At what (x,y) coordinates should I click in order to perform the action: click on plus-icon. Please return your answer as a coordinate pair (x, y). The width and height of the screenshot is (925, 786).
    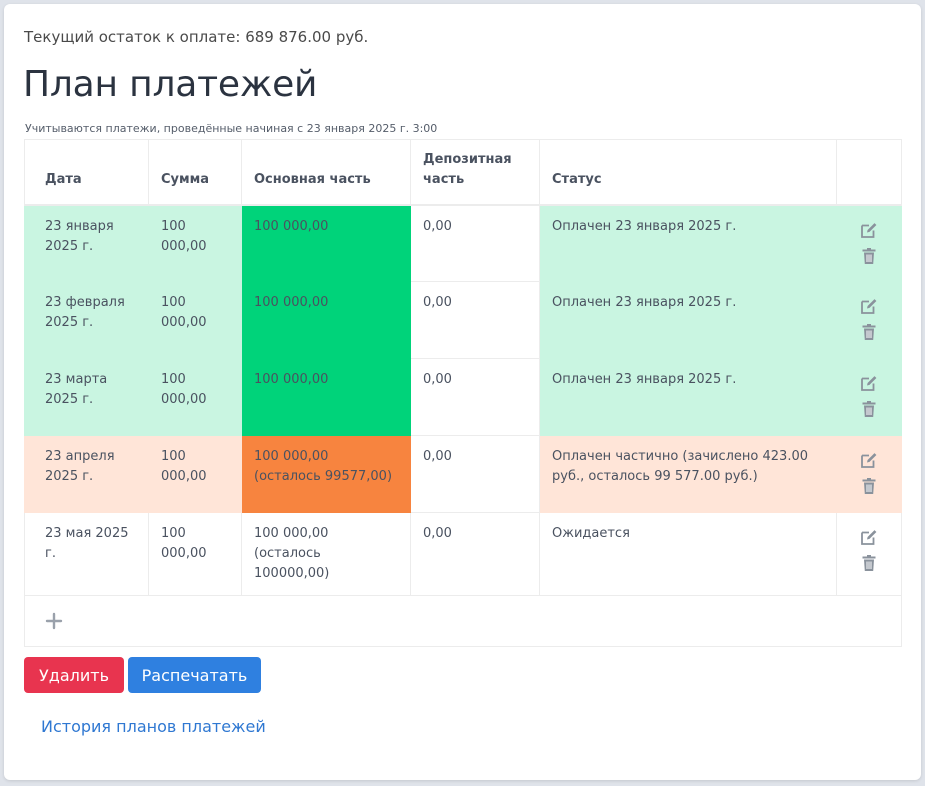
    Looking at the image, I should click on (54, 621).